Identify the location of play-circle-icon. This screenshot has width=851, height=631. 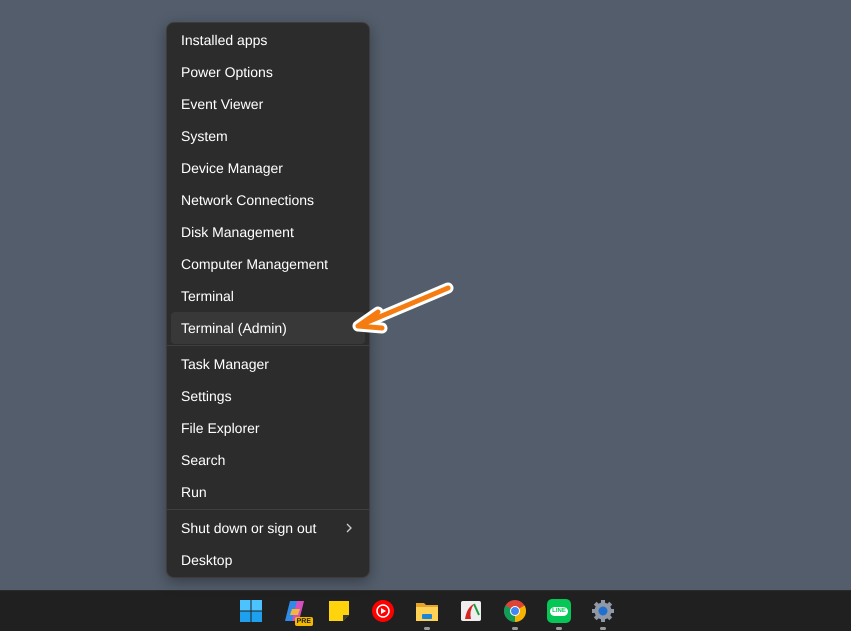
(383, 611).